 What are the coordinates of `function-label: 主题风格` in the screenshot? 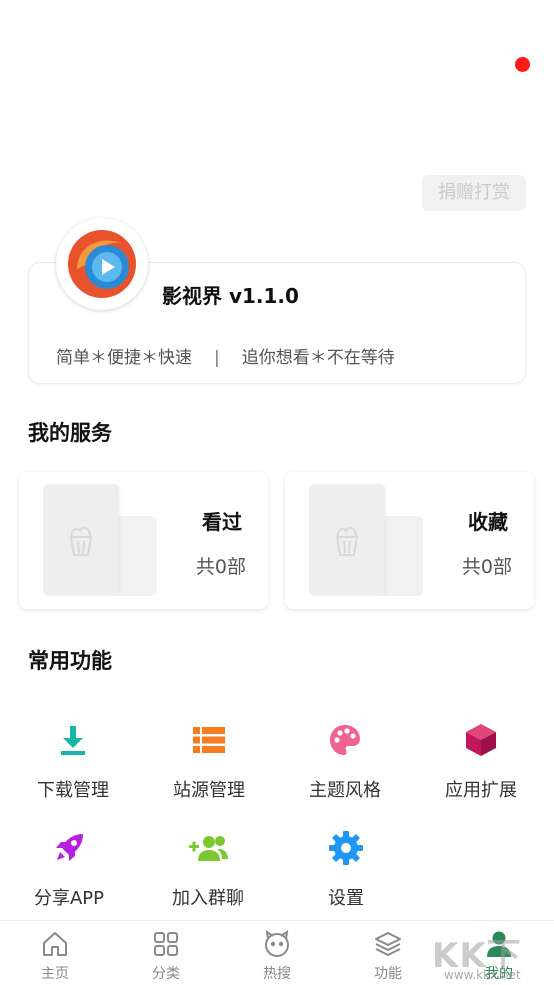 It's located at (345, 790).